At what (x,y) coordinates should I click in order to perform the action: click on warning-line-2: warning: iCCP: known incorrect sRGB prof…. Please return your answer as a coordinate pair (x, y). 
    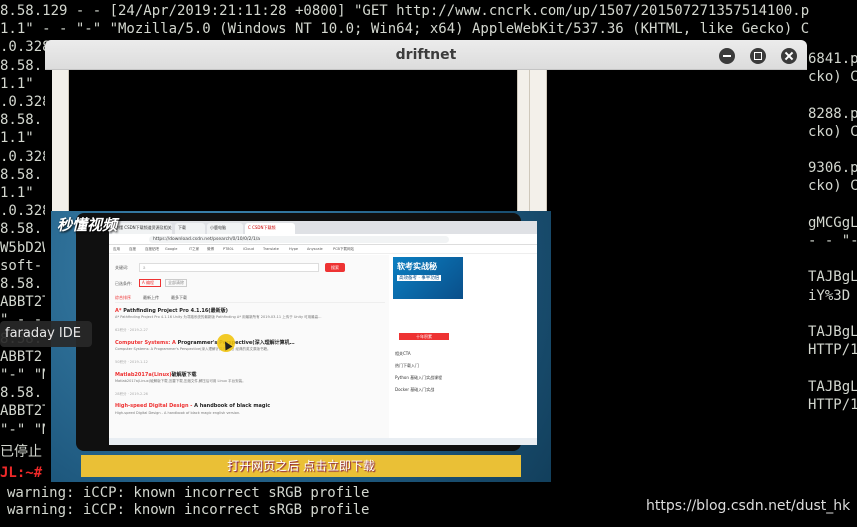
    Looking at the image, I should click on (188, 510).